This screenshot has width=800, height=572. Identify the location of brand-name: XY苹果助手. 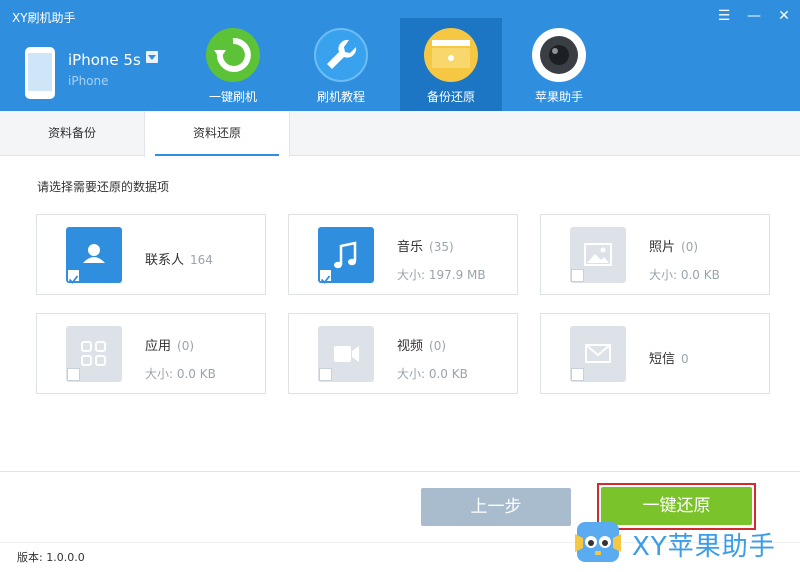
(704, 547).